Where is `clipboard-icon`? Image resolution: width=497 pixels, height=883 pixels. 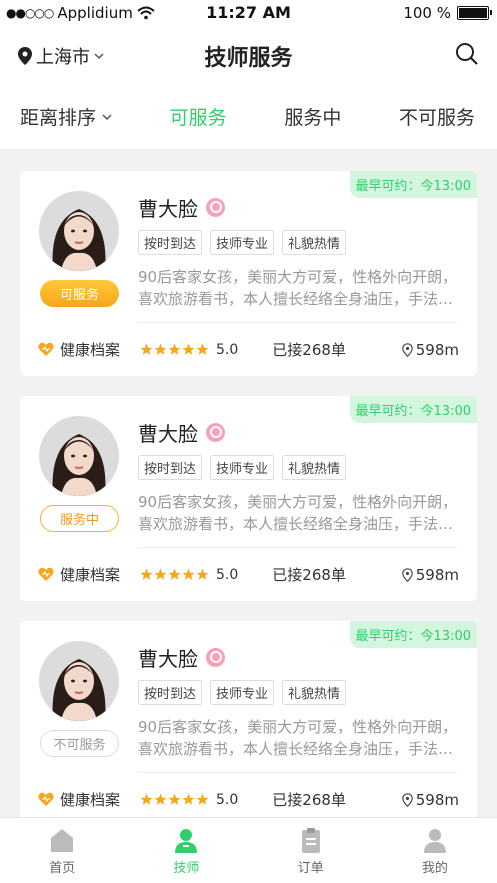 clipboard-icon is located at coordinates (310, 840).